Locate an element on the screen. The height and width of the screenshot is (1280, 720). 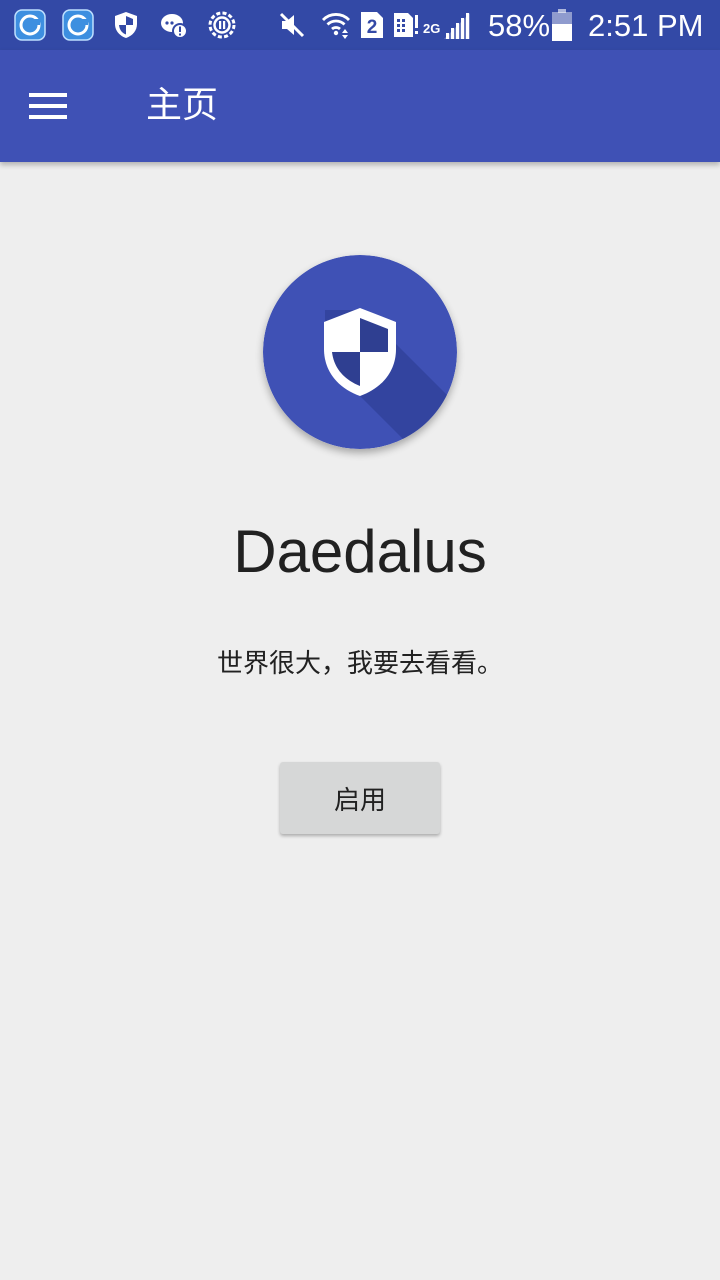
slogan-text: 世界很大，我要去看看。 is located at coordinates (359, 664).